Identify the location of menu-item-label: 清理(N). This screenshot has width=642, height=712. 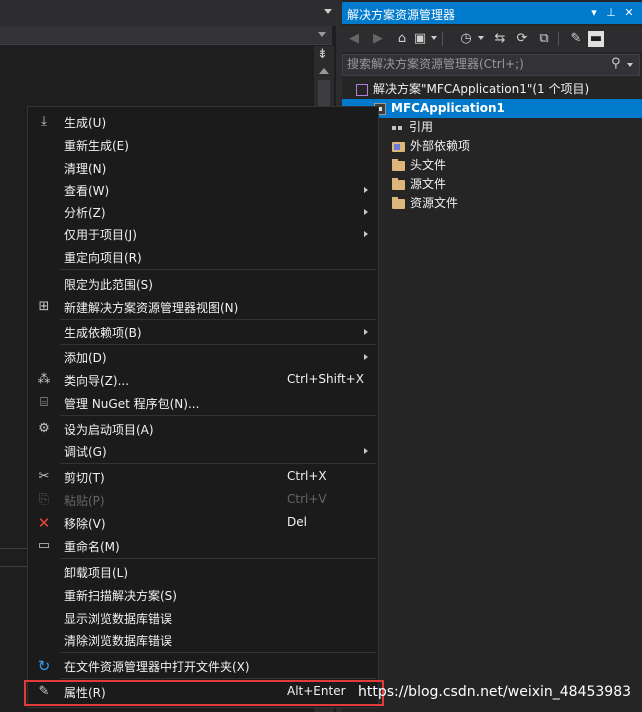
(85, 169).